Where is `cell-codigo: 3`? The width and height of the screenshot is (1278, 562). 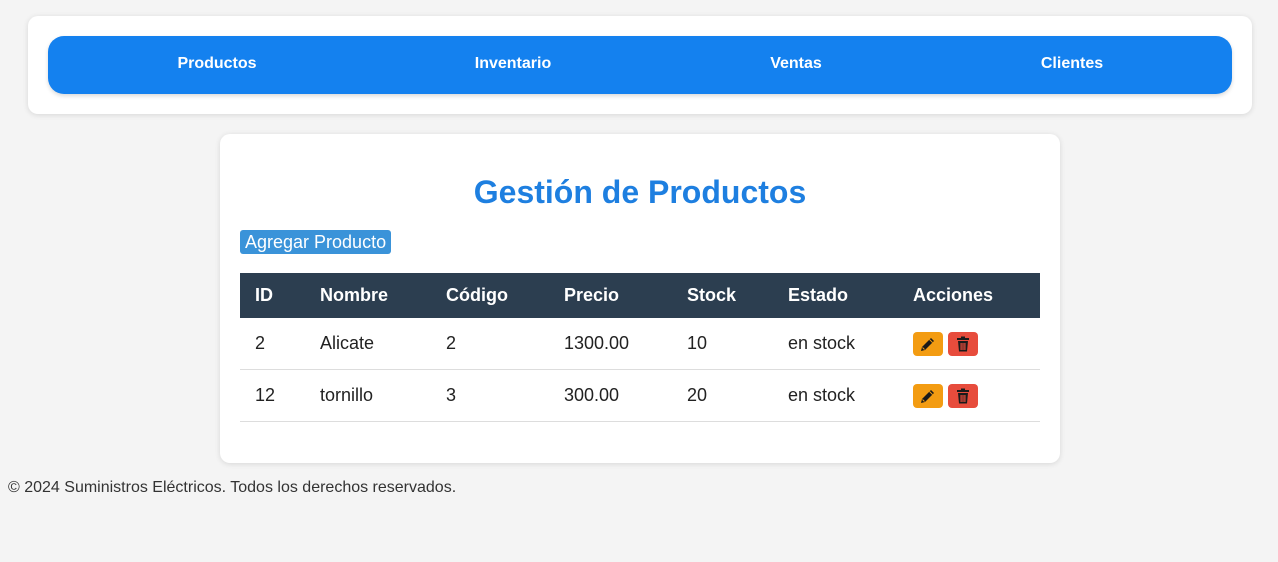 cell-codigo: 3 is located at coordinates (490, 395).